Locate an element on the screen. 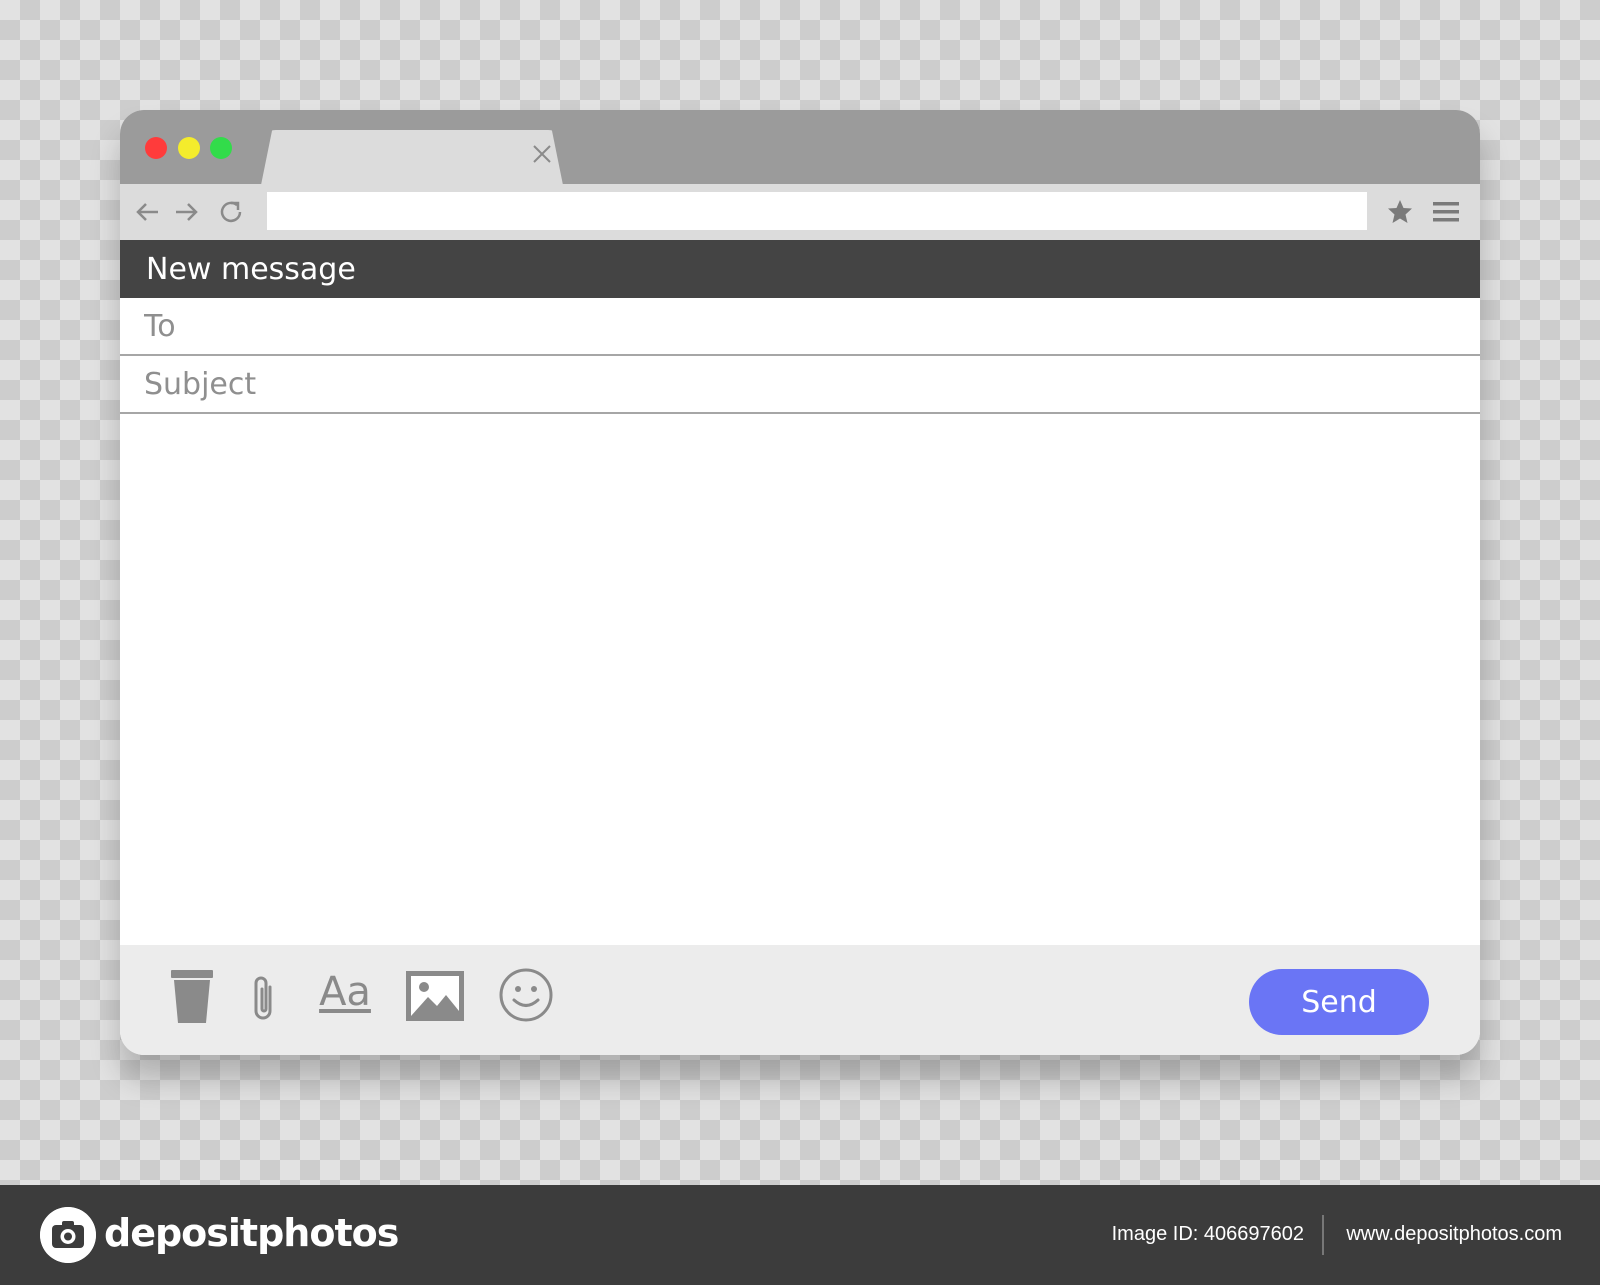 This screenshot has height=1285, width=1600. maximize-window-button is located at coordinates (221, 148).